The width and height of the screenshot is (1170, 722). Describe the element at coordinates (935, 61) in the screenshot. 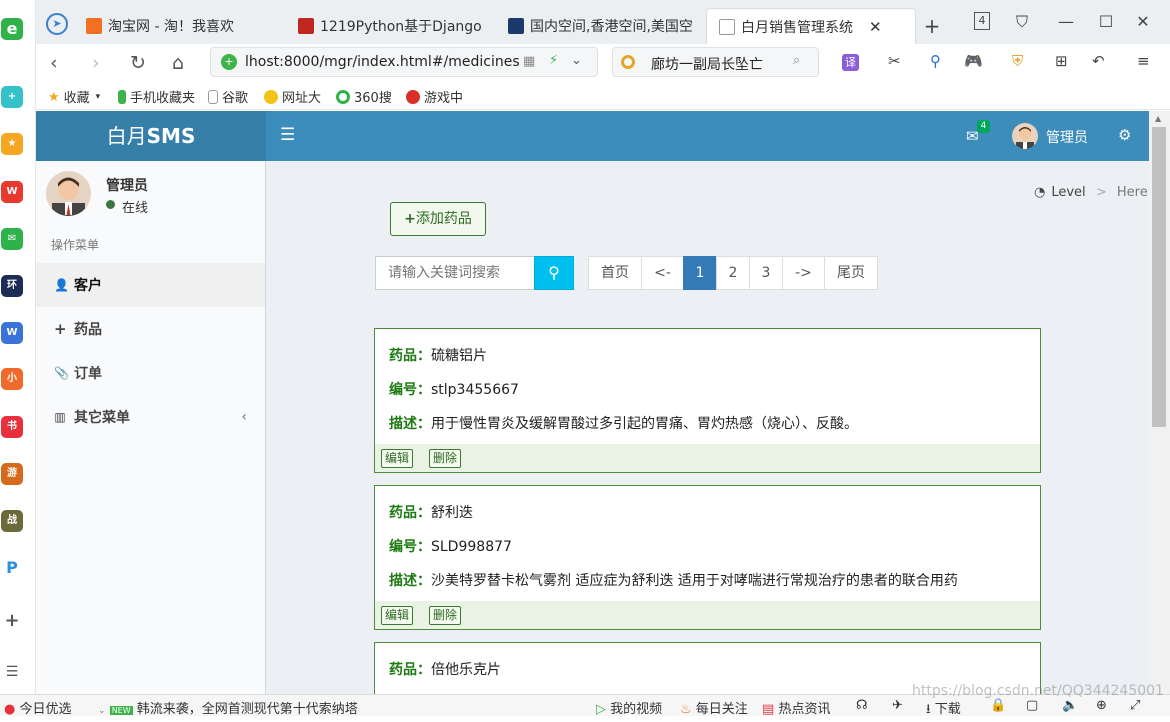

I see `magnifier-icon: ⚲` at that location.